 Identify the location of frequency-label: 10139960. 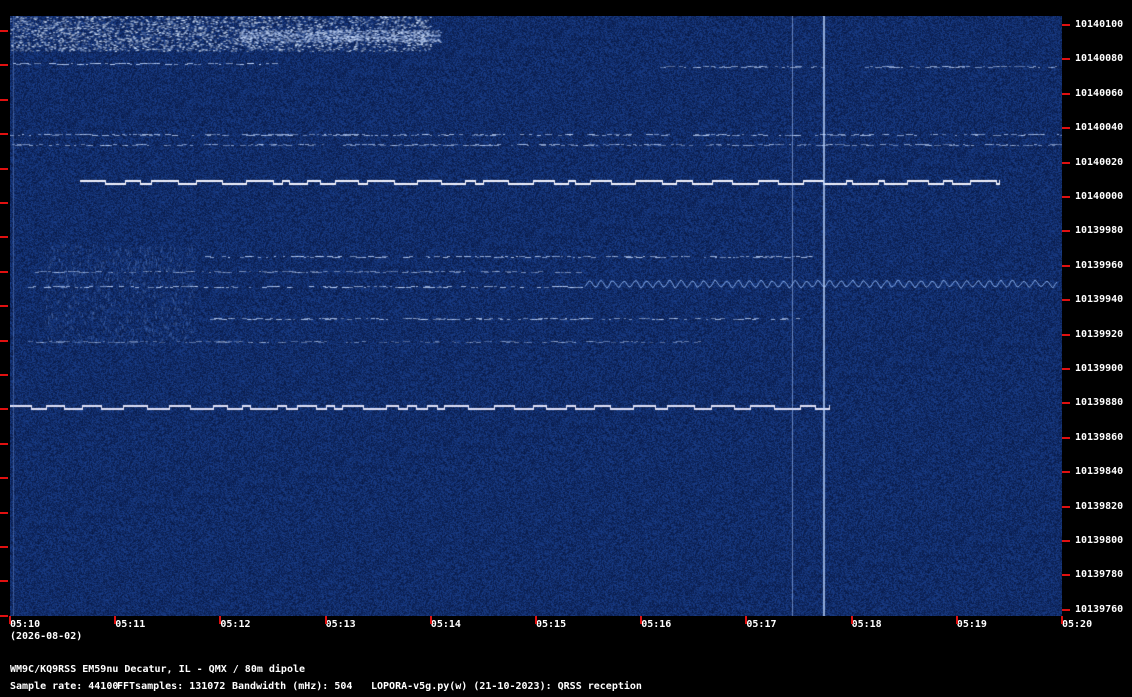
(1099, 265).